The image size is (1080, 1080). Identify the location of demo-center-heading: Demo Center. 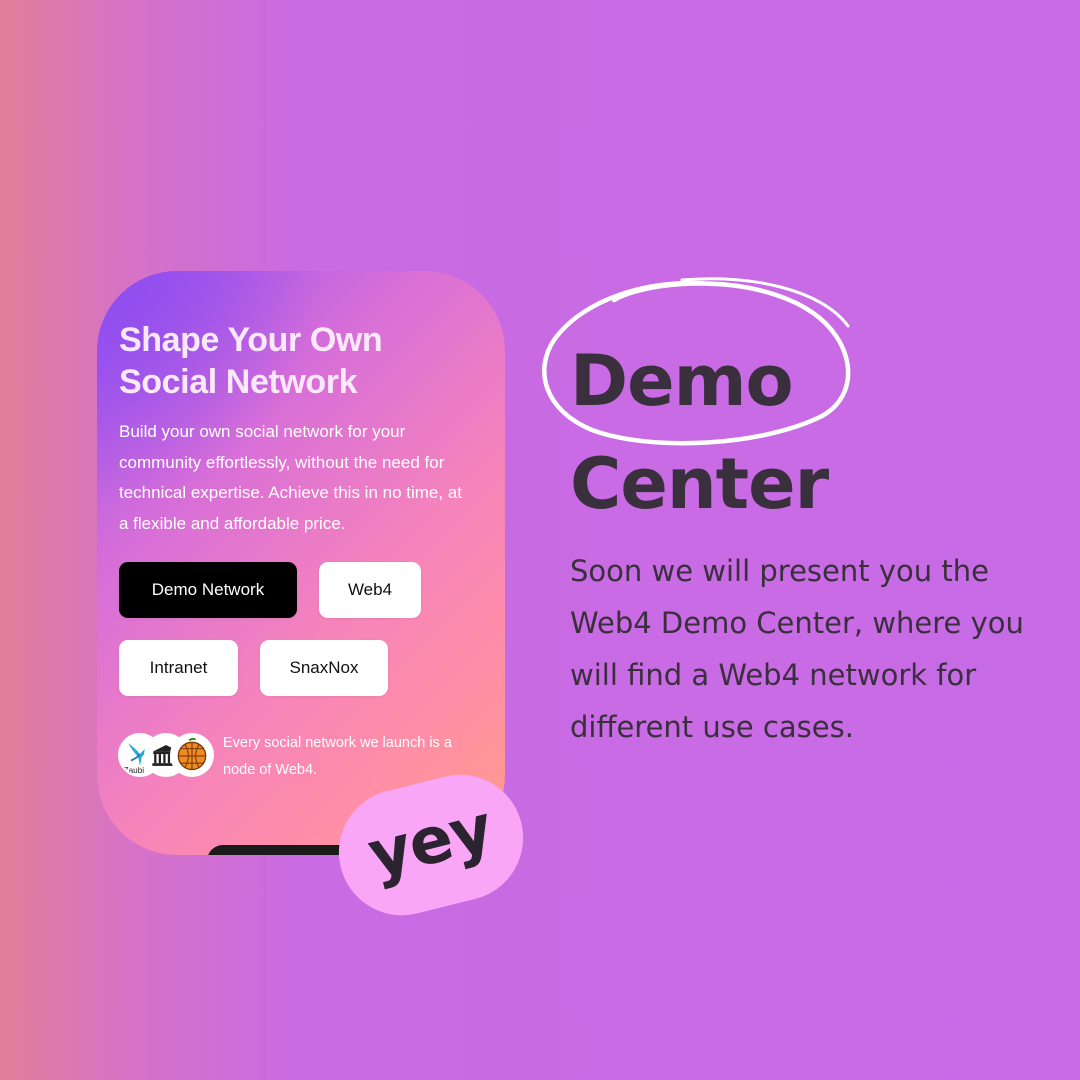
(699, 433).